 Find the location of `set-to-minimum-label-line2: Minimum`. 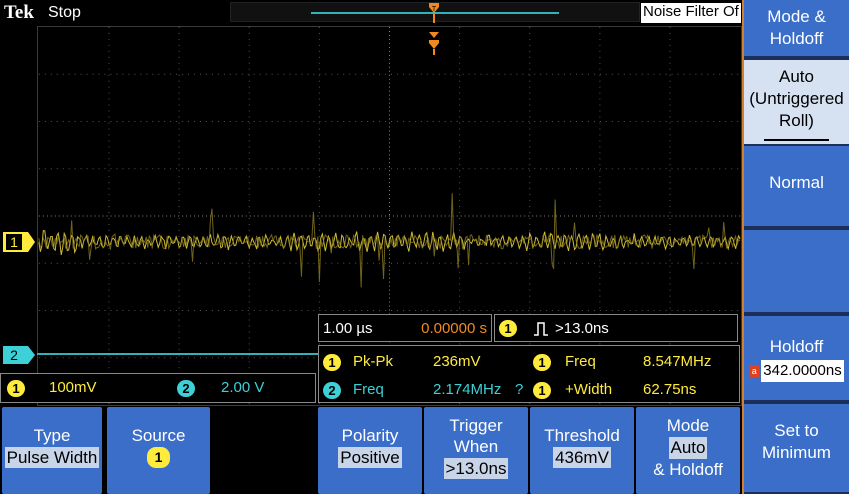

set-to-minimum-label-line2: Minimum is located at coordinates (796, 452).